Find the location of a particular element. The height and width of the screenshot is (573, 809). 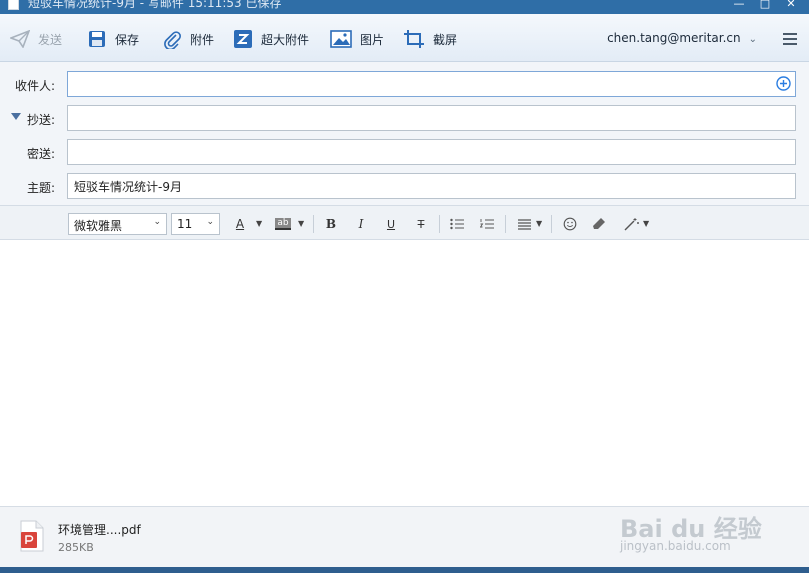

font-size-value: 11 is located at coordinates (185, 224).